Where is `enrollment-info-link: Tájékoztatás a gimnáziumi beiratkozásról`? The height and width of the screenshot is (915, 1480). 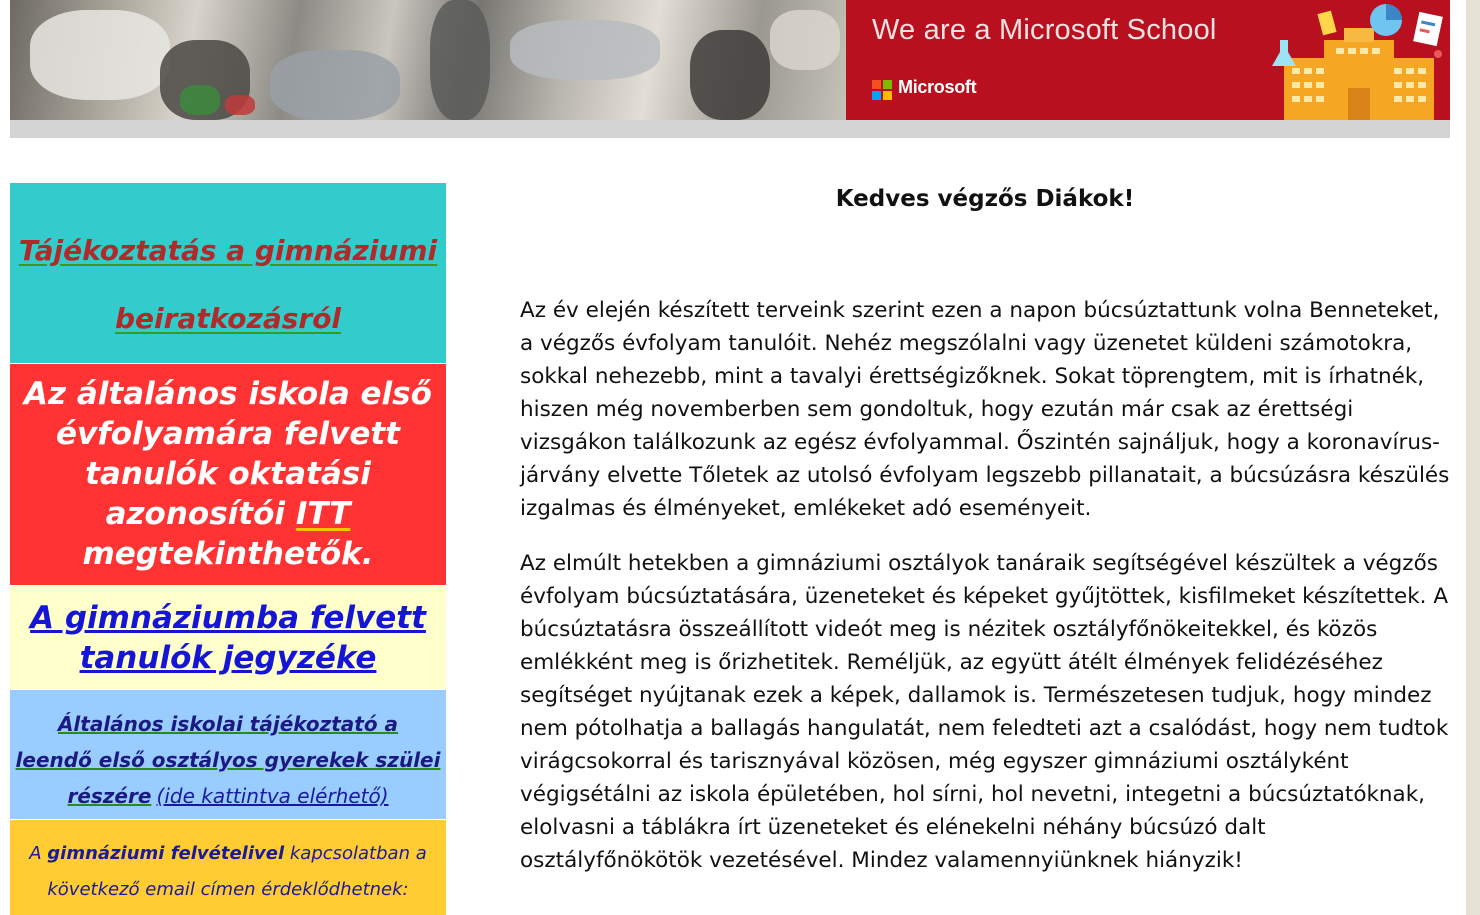 enrollment-info-link: Tájékoztatás a gimnáziumi beiratkozásról is located at coordinates (228, 284).